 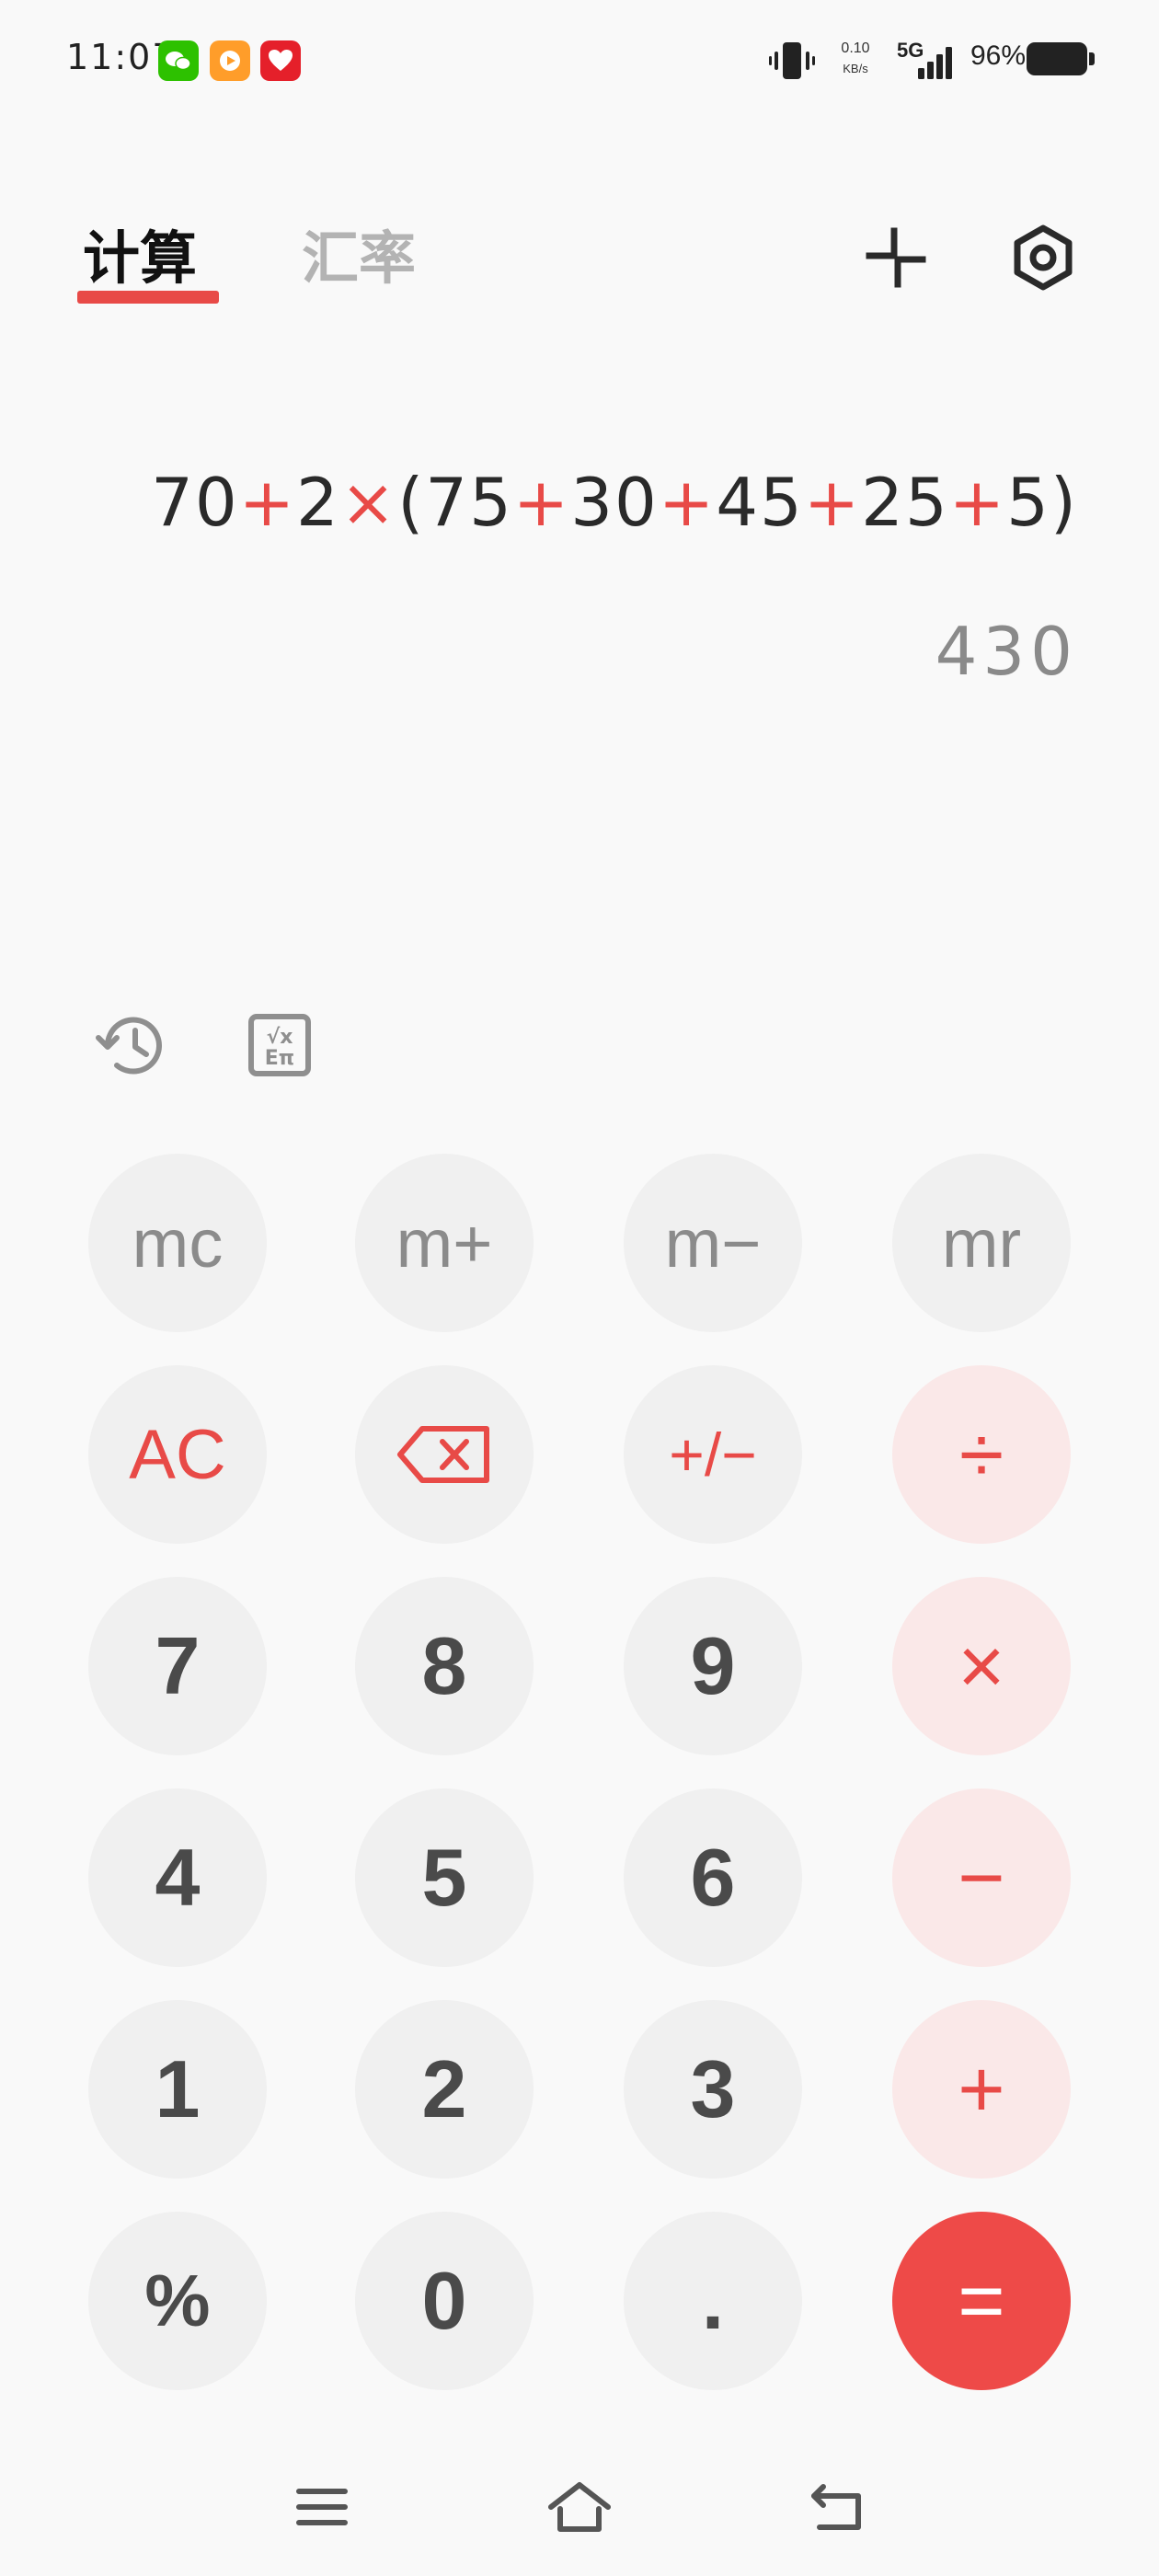 I want to click on backspace-icon, so click(x=443, y=1454).